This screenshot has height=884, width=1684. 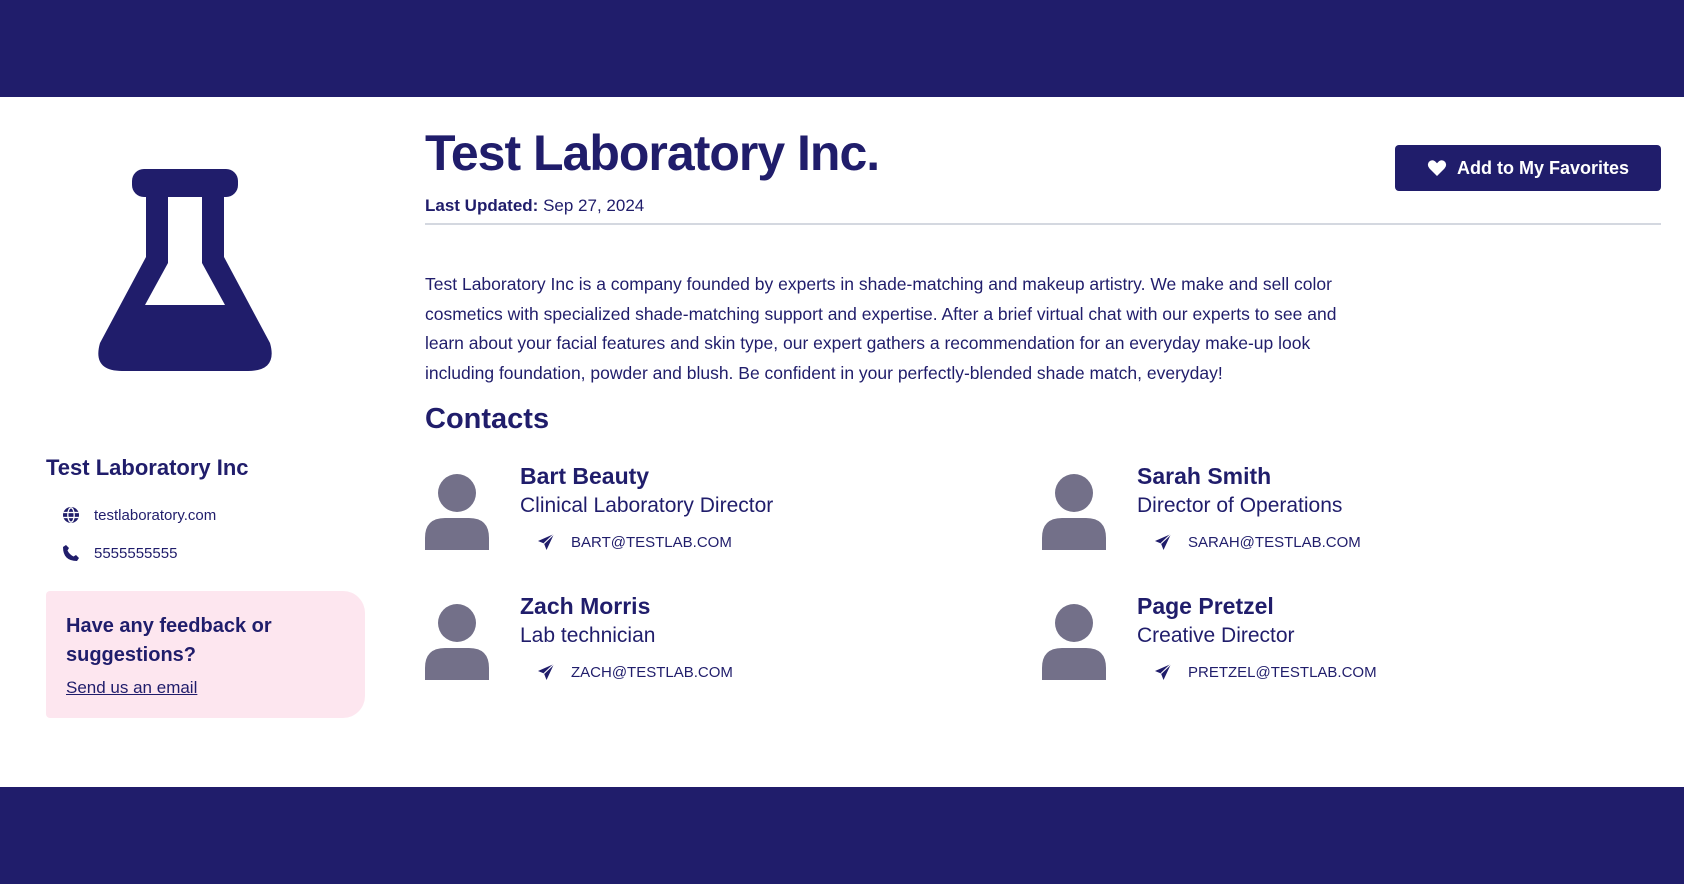 I want to click on contact-role: Director of Operations, so click(x=1240, y=505).